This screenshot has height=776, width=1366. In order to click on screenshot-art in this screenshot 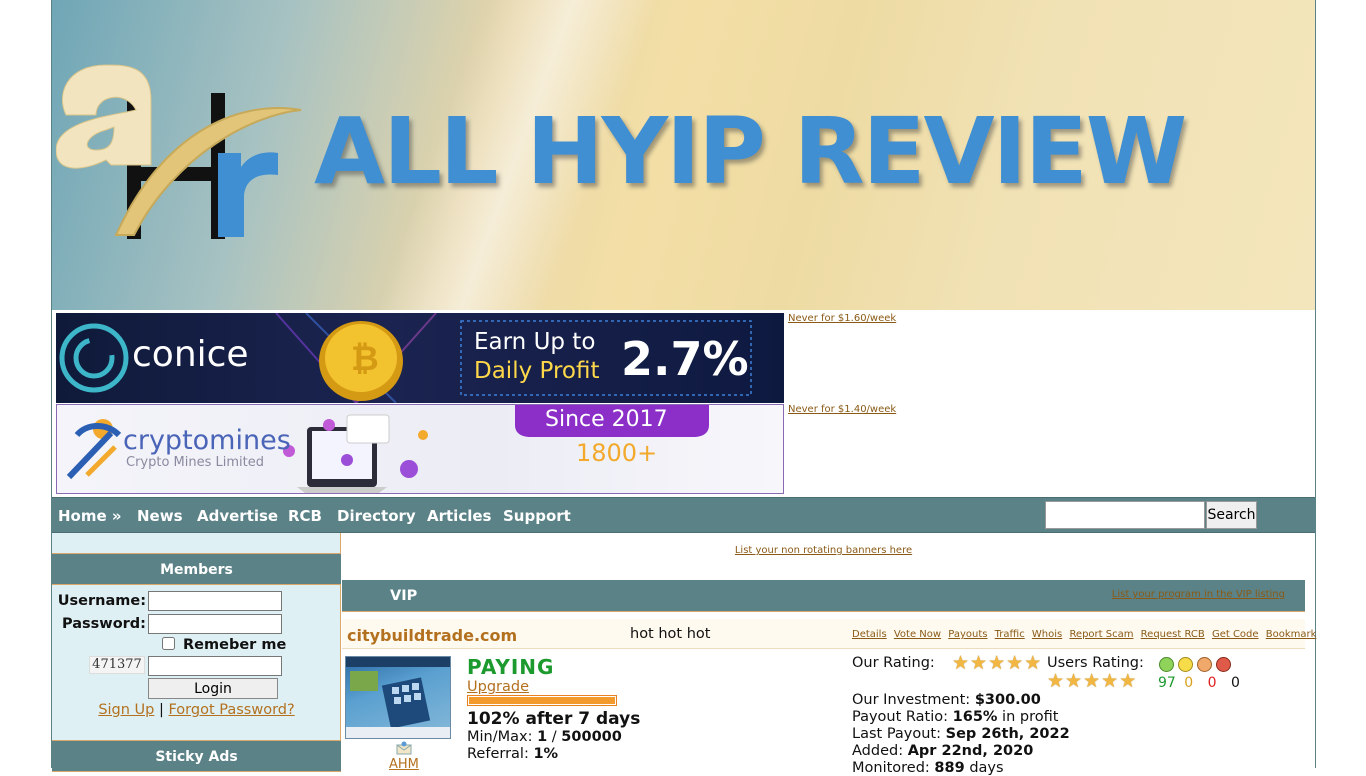, I will do `click(398, 697)`.